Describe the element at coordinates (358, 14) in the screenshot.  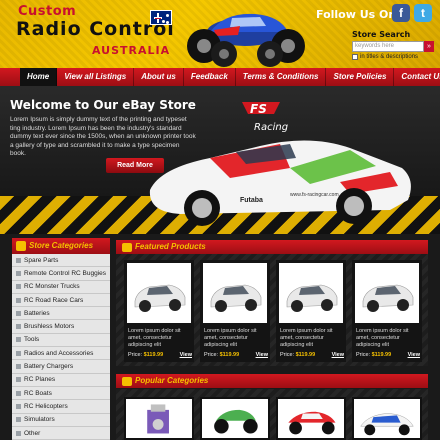
I see `follow-us-label: Follow Us On:` at that location.